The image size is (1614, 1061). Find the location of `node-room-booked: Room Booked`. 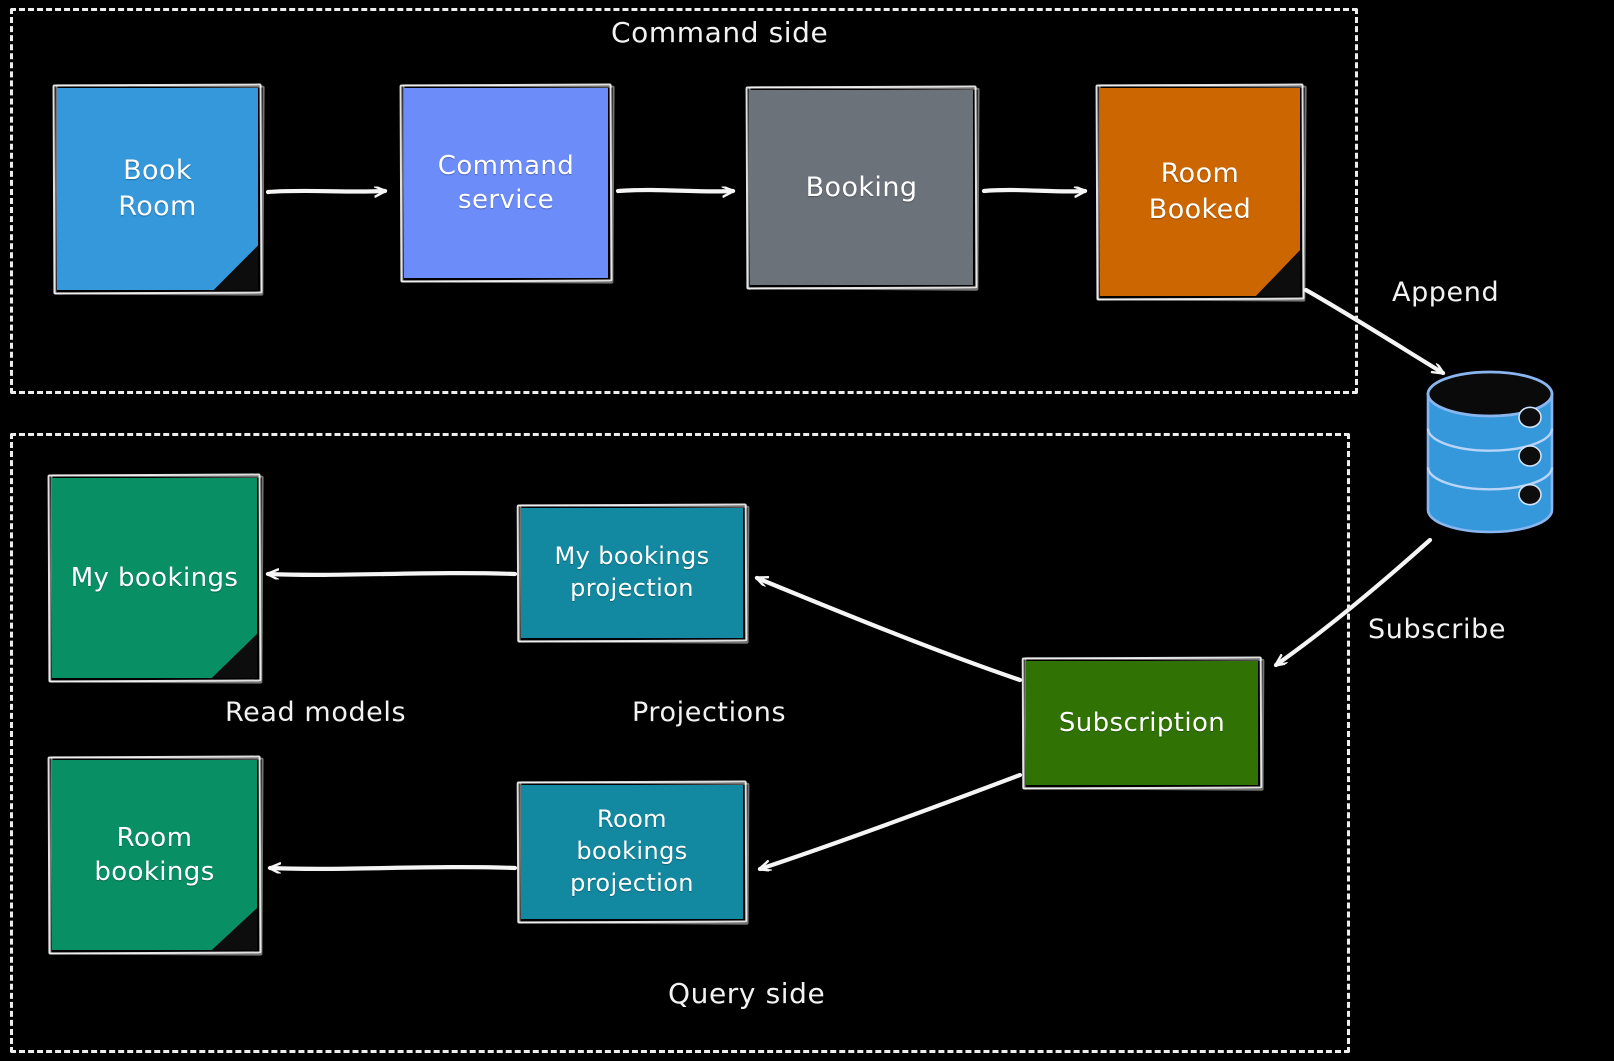

node-room-booked: Room Booked is located at coordinates (1201, 192).